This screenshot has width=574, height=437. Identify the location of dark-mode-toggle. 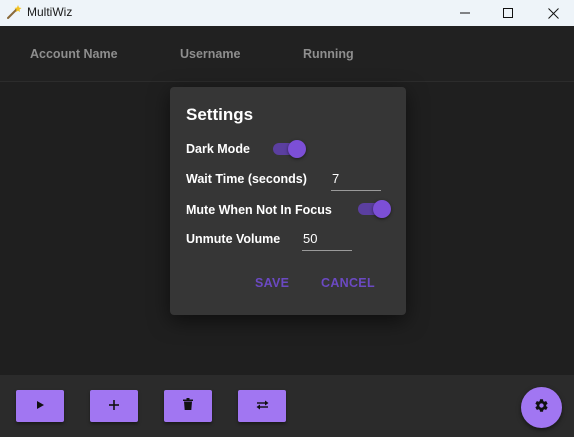
(290, 149).